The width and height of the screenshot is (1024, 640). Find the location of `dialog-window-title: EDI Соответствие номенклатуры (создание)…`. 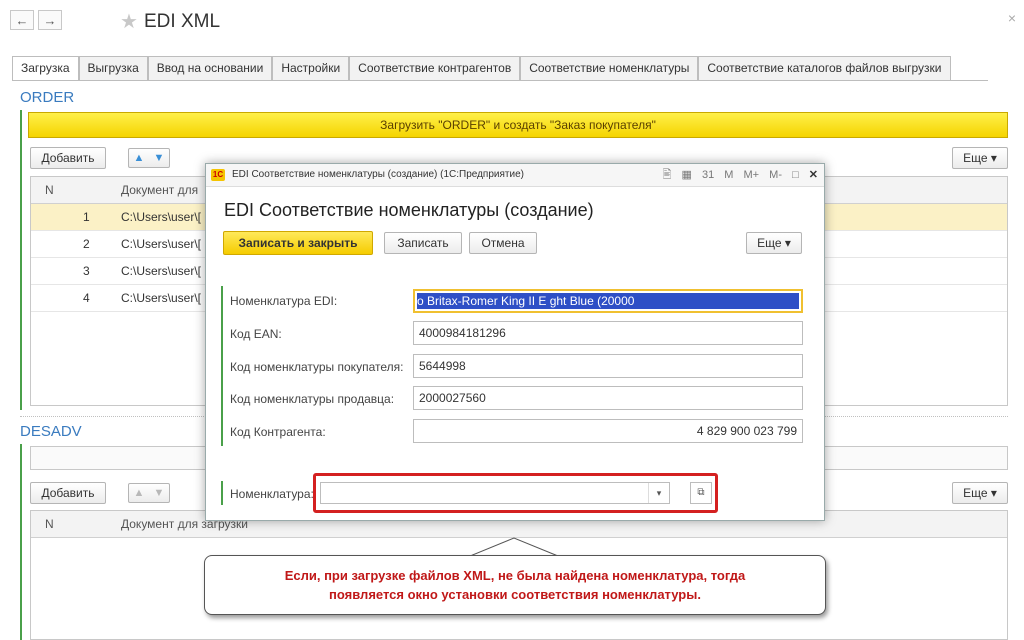

dialog-window-title: EDI Соответствие номенклатуры (создание)… is located at coordinates (378, 174).